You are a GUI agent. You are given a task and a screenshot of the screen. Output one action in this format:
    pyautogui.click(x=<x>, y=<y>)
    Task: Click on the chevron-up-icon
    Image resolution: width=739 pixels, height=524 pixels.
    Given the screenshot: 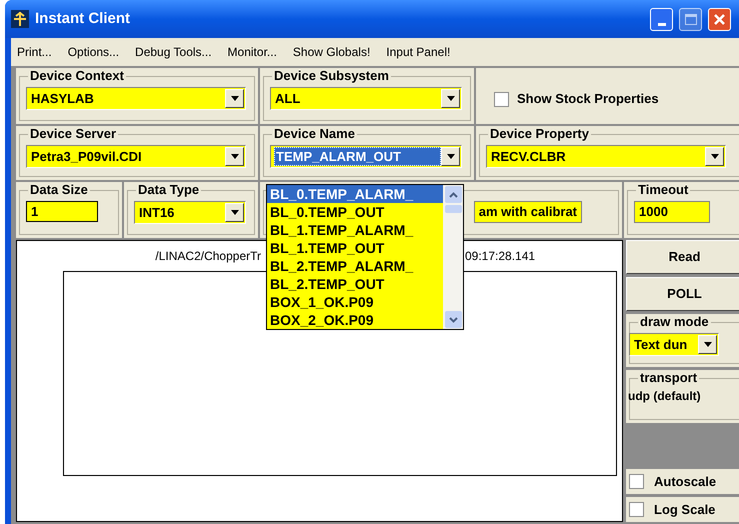 What is the action you would take?
    pyautogui.click(x=453, y=195)
    